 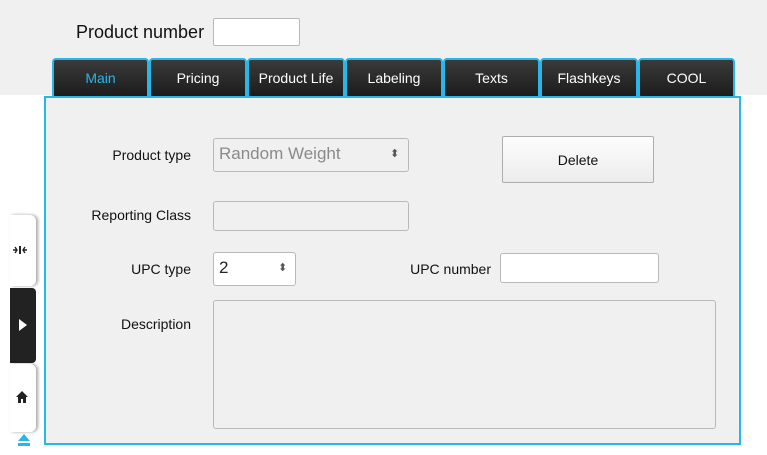 What do you see at coordinates (491, 77) in the screenshot?
I see `tab-texts: Texts` at bounding box center [491, 77].